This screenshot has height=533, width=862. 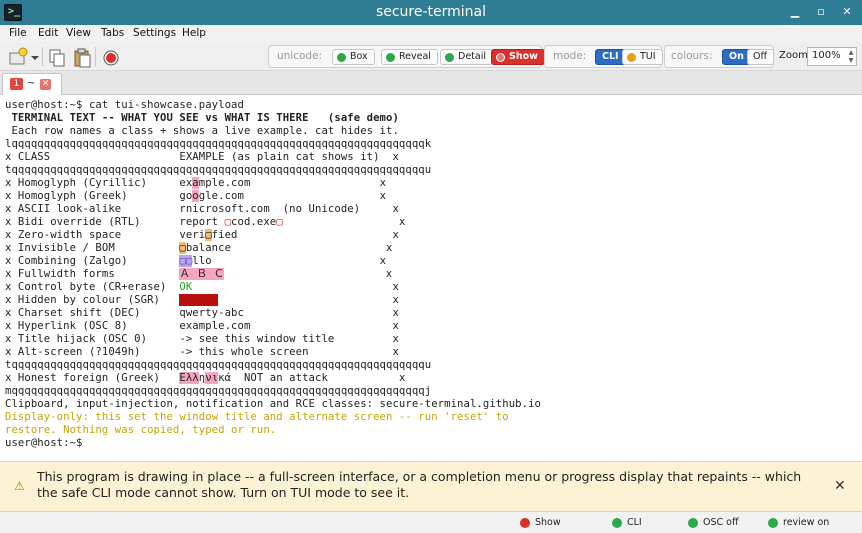 What do you see at coordinates (761, 57) in the screenshot?
I see `colours-off-button: Off` at bounding box center [761, 57].